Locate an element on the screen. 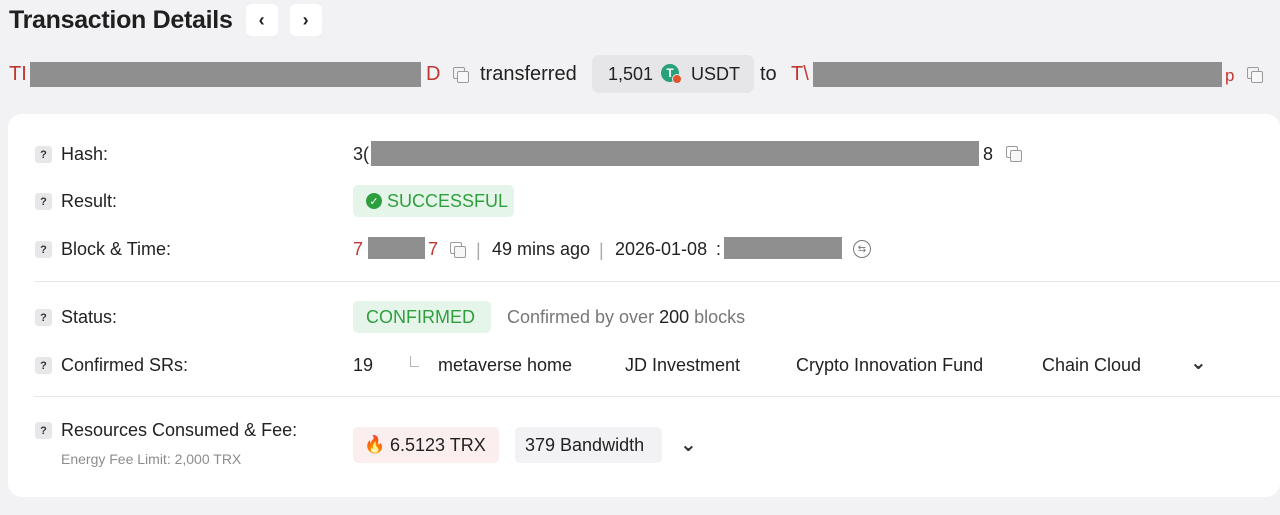 The height and width of the screenshot is (515, 1280). status-label: Status: is located at coordinates (89, 317).